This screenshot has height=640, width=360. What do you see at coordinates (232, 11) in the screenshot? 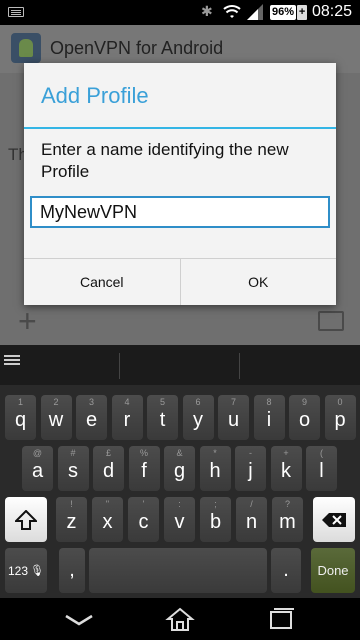
I see `wifi-icon` at bounding box center [232, 11].